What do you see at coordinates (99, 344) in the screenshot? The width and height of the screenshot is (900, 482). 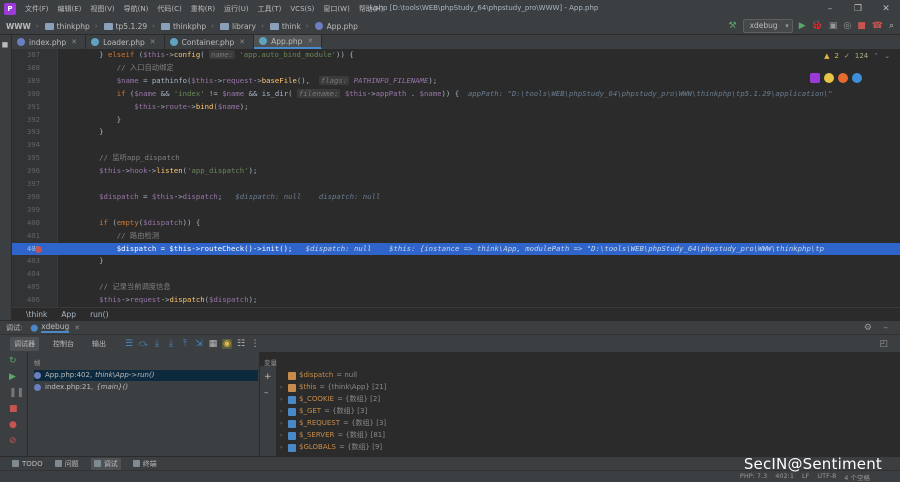 I see `tab-output: 输出` at bounding box center [99, 344].